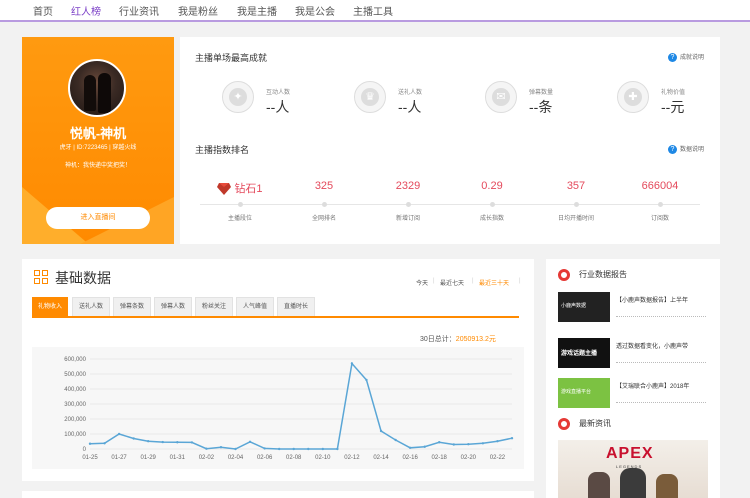 The width and height of the screenshot is (750, 498). What do you see at coordinates (239, 219) in the screenshot?
I see `rank-label: 主播段位` at bounding box center [239, 219].